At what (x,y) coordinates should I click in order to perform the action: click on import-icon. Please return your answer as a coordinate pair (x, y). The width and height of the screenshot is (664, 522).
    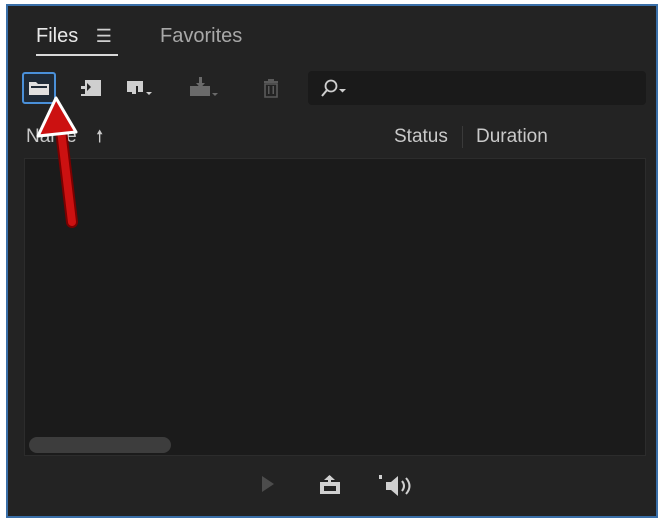
    Looking at the image, I should click on (91, 88).